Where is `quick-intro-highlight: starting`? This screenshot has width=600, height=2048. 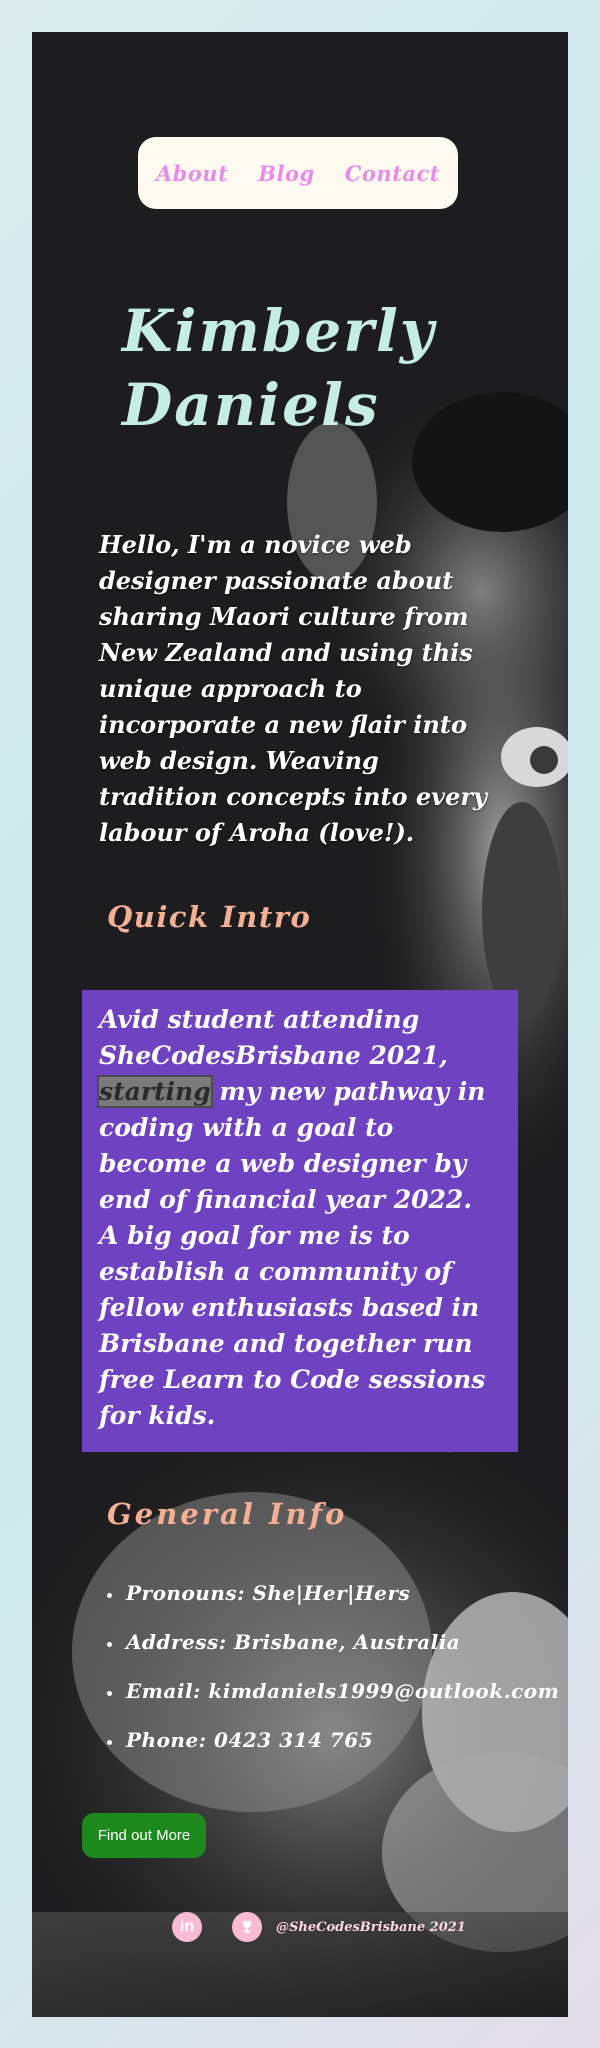 quick-intro-highlight: starting is located at coordinates (155, 1091).